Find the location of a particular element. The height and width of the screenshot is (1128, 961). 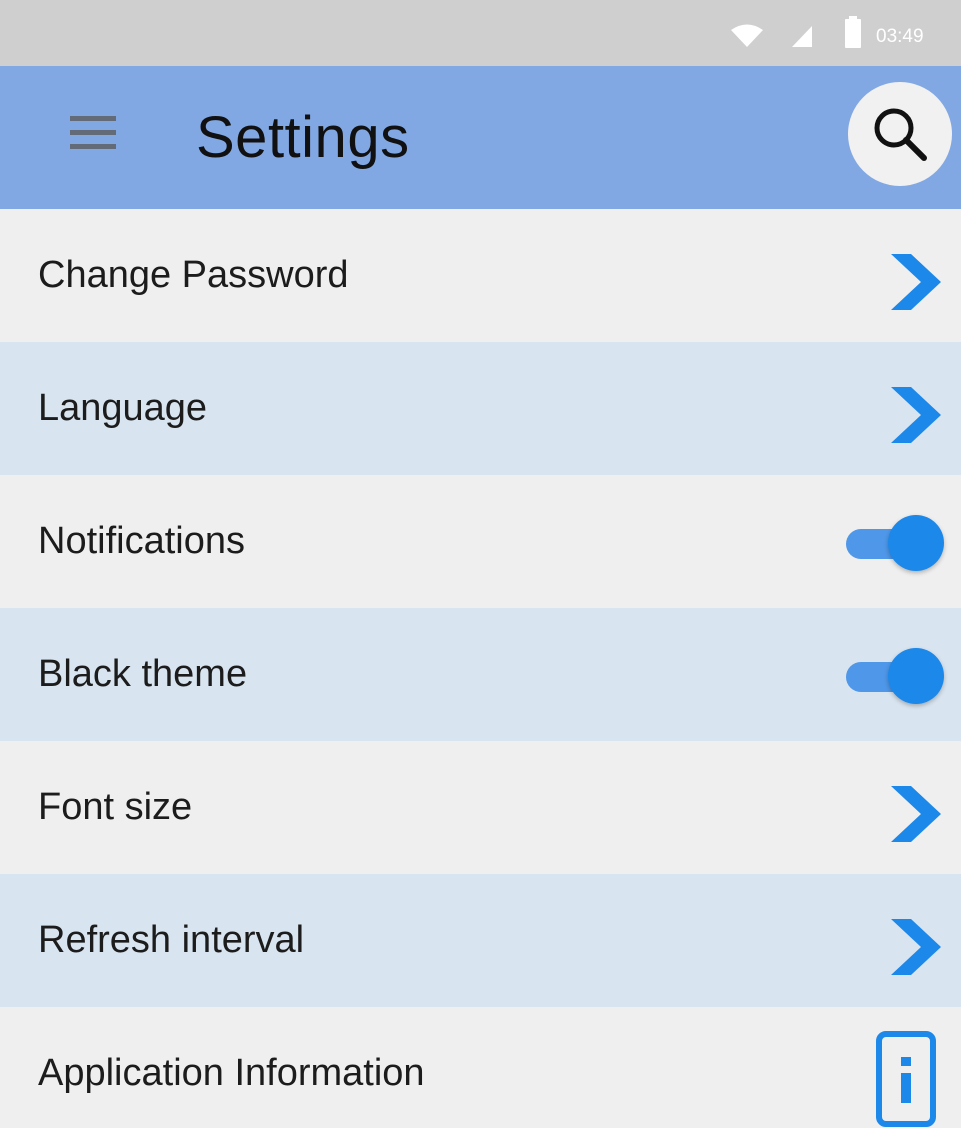

status-bar: 03:49 is located at coordinates (480, 33).